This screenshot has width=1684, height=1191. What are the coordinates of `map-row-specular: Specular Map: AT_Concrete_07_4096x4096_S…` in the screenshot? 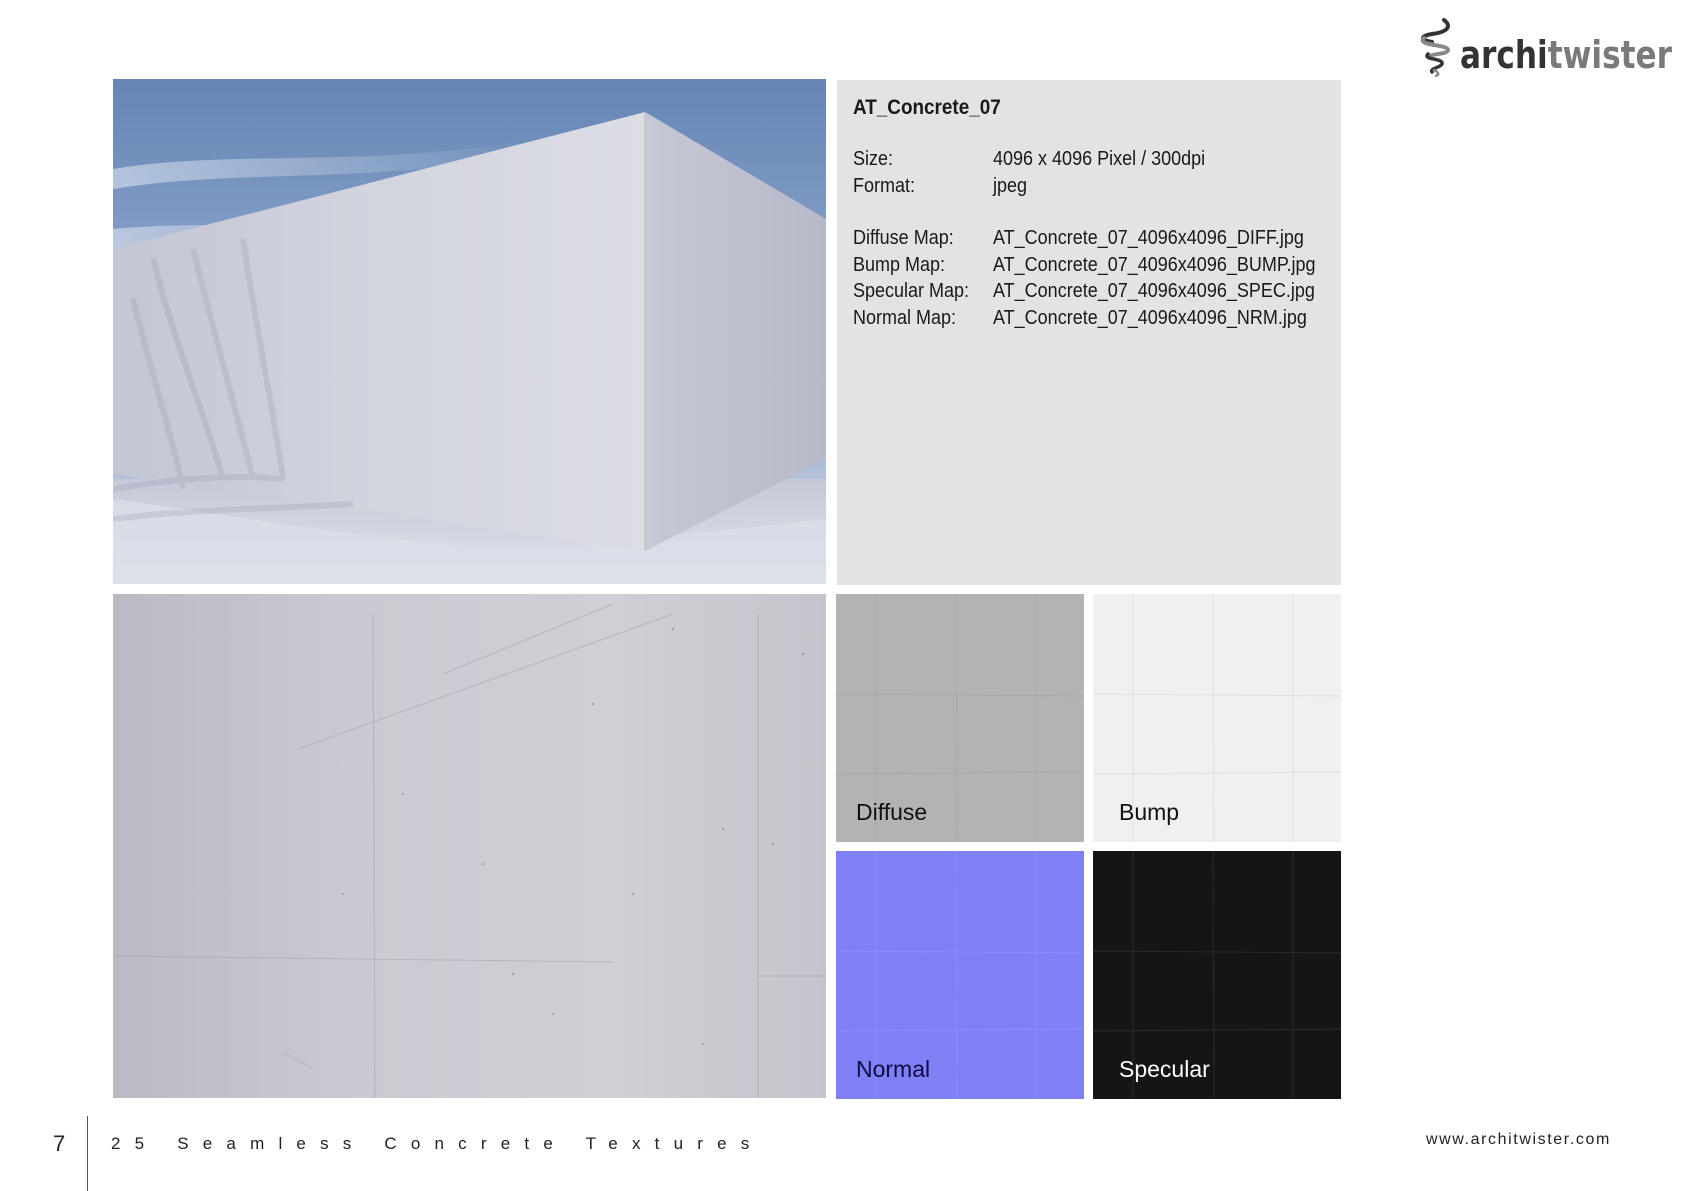 It's located at (1102, 291).